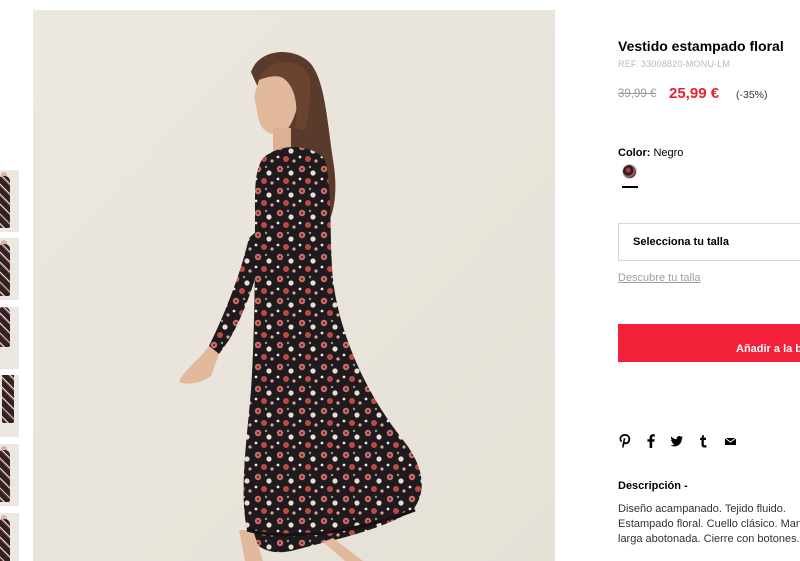  What do you see at coordinates (677, 441) in the screenshot?
I see `twitter-icon` at bounding box center [677, 441].